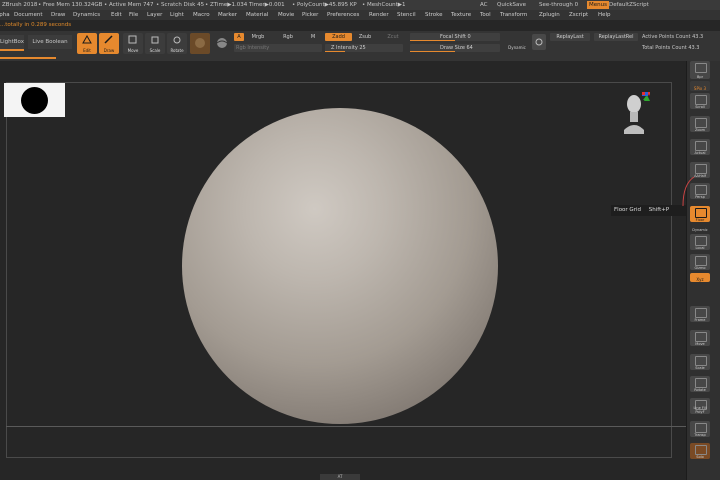  I want to click on transp-icon, so click(701, 428).